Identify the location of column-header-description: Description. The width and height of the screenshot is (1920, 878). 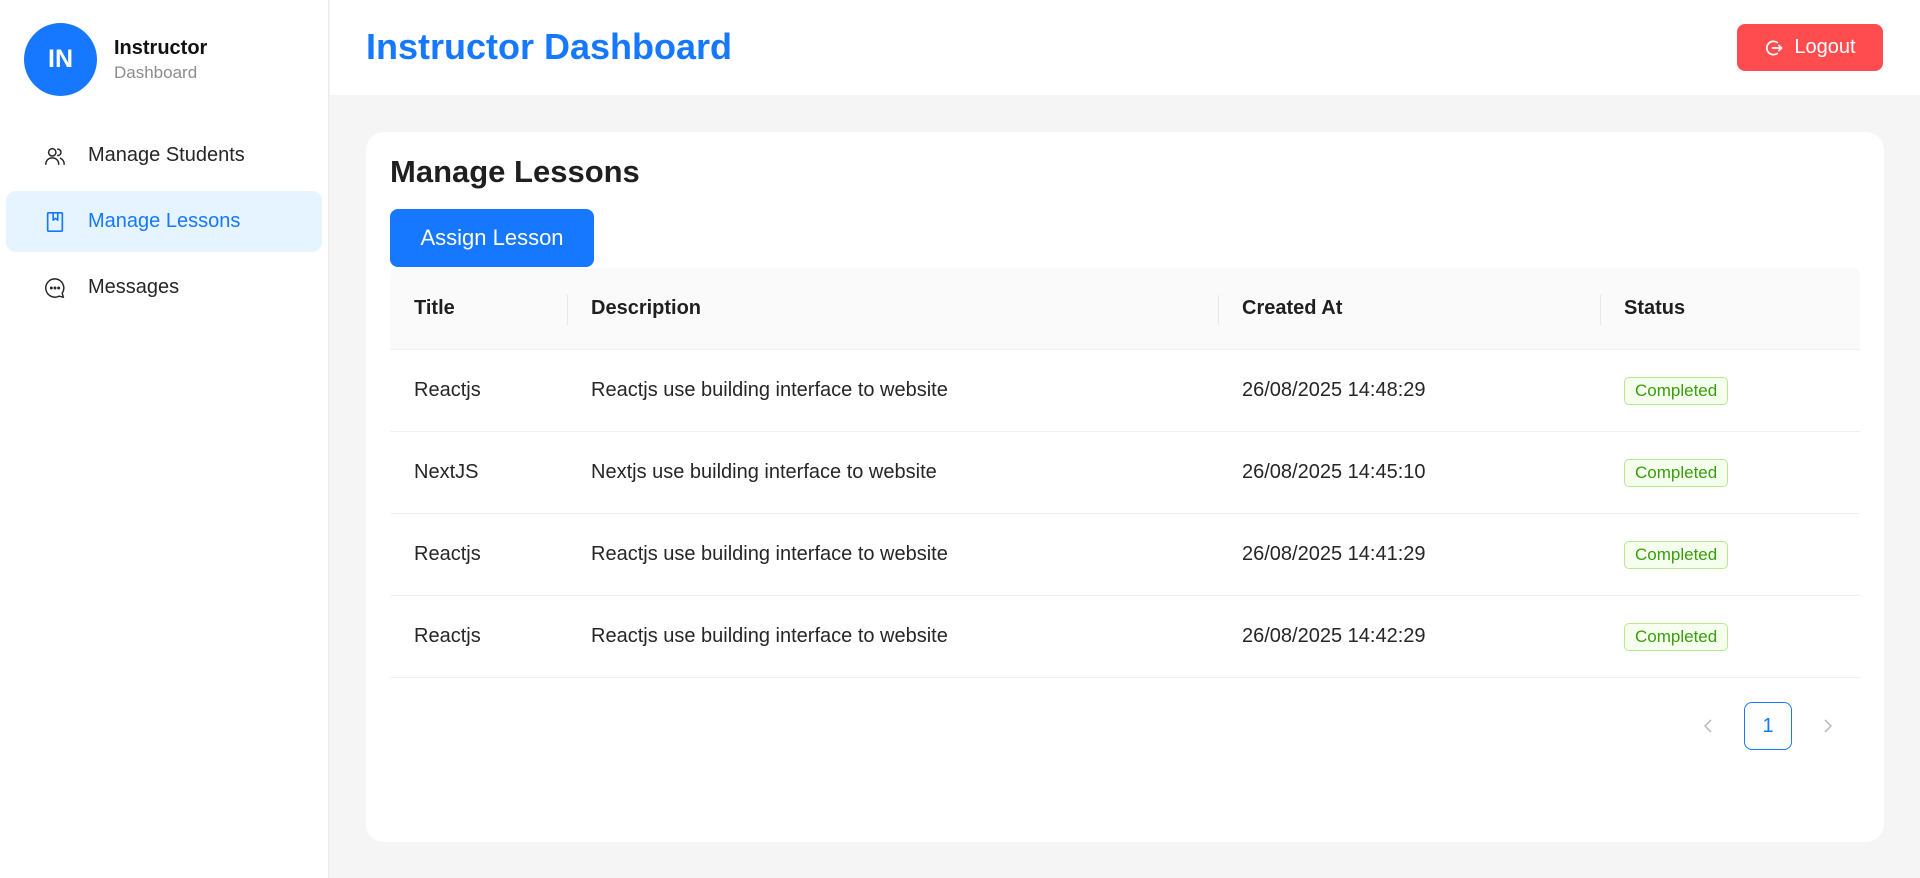
(892, 308).